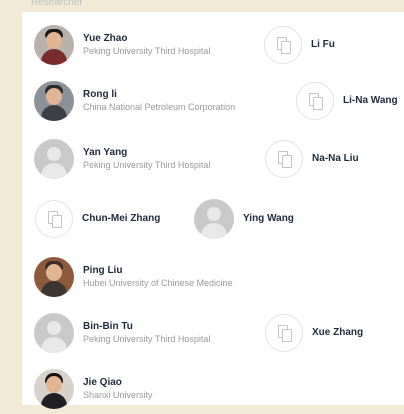  What do you see at coordinates (323, 45) in the screenshot?
I see `coauthor-name: Li Fu` at bounding box center [323, 45].